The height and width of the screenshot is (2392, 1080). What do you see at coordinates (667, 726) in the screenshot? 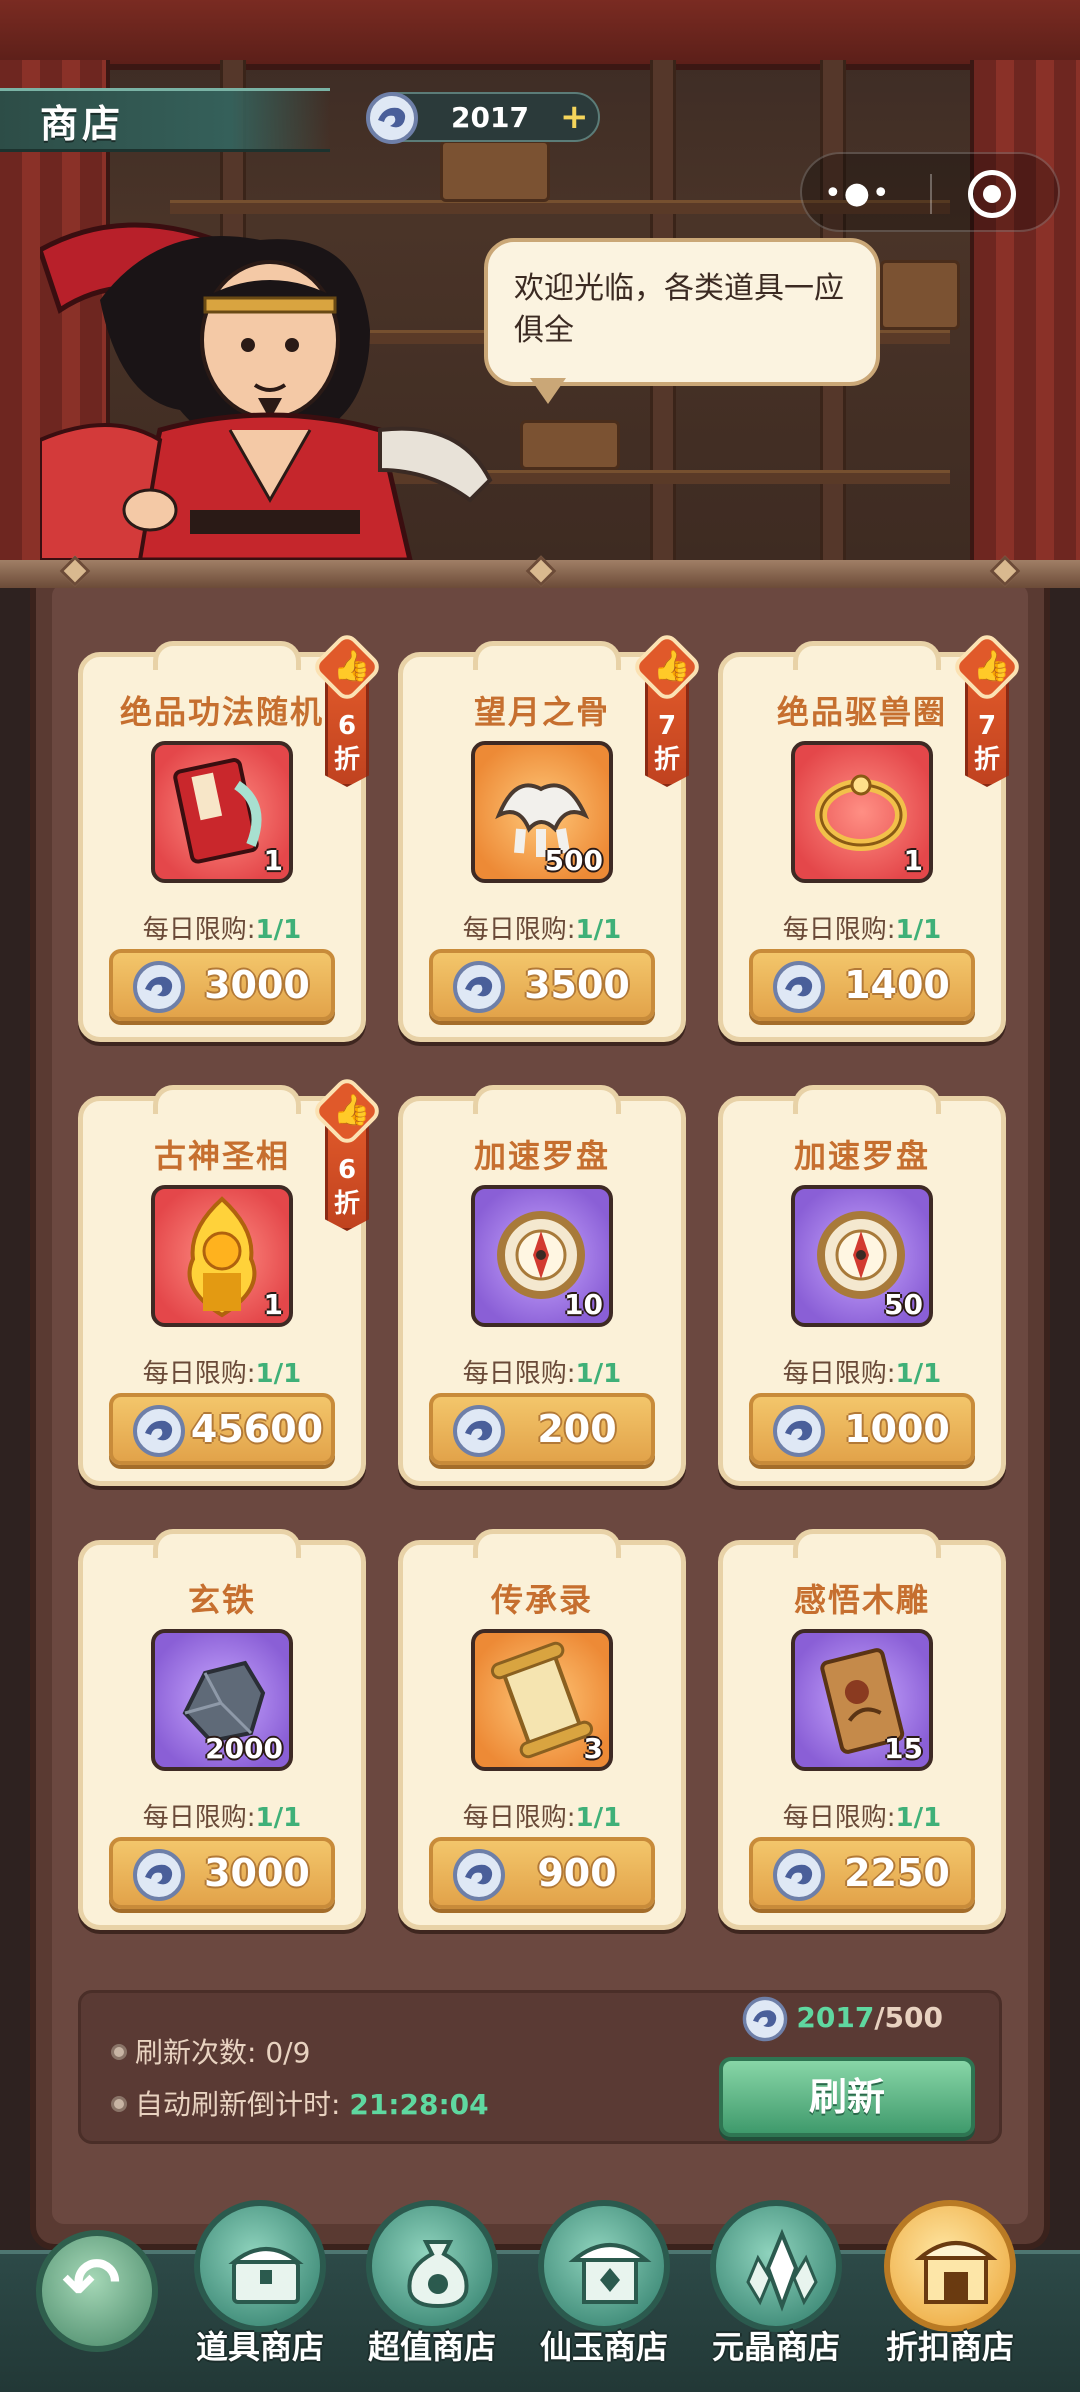
I see `discount-number: 7` at bounding box center [667, 726].